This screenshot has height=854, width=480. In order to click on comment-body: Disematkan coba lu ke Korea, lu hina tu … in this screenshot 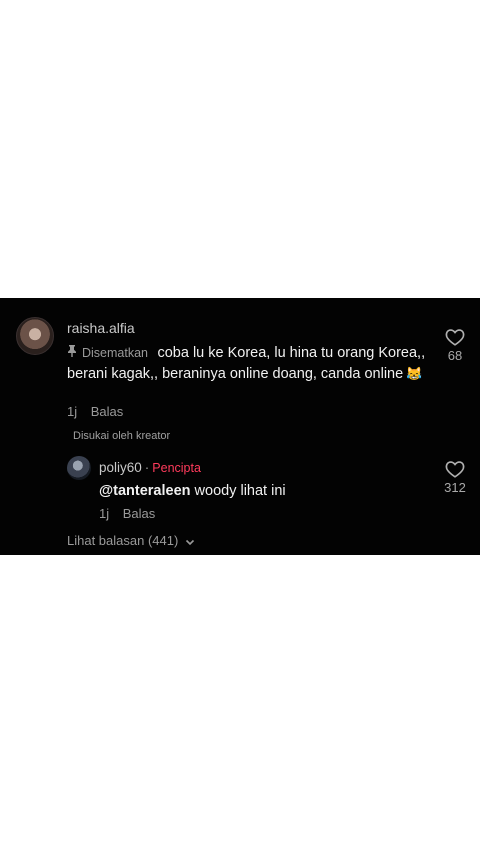, I will do `click(247, 364)`.